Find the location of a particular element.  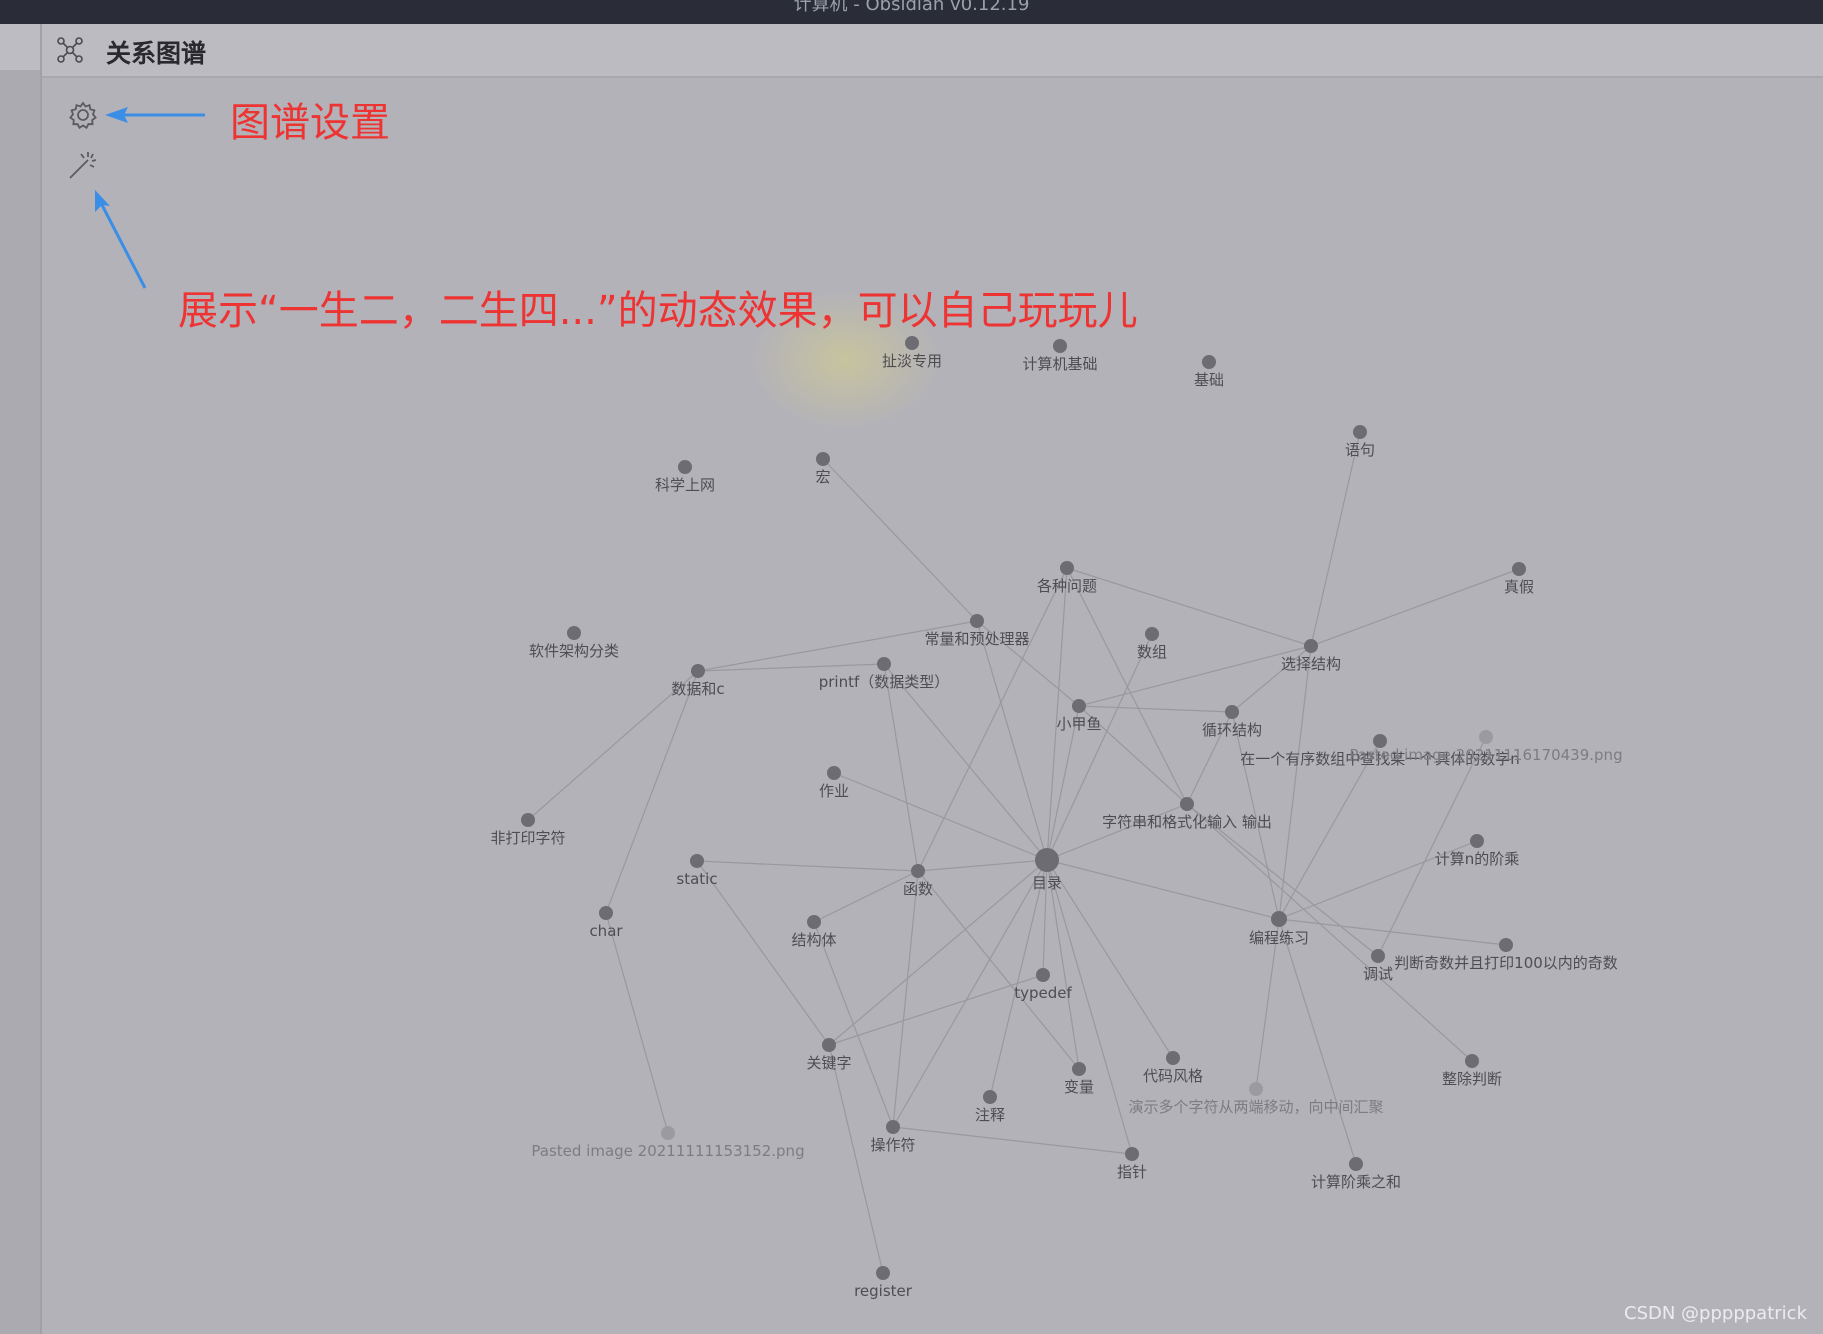

graph-node-label: 基础 is located at coordinates (1209, 380).